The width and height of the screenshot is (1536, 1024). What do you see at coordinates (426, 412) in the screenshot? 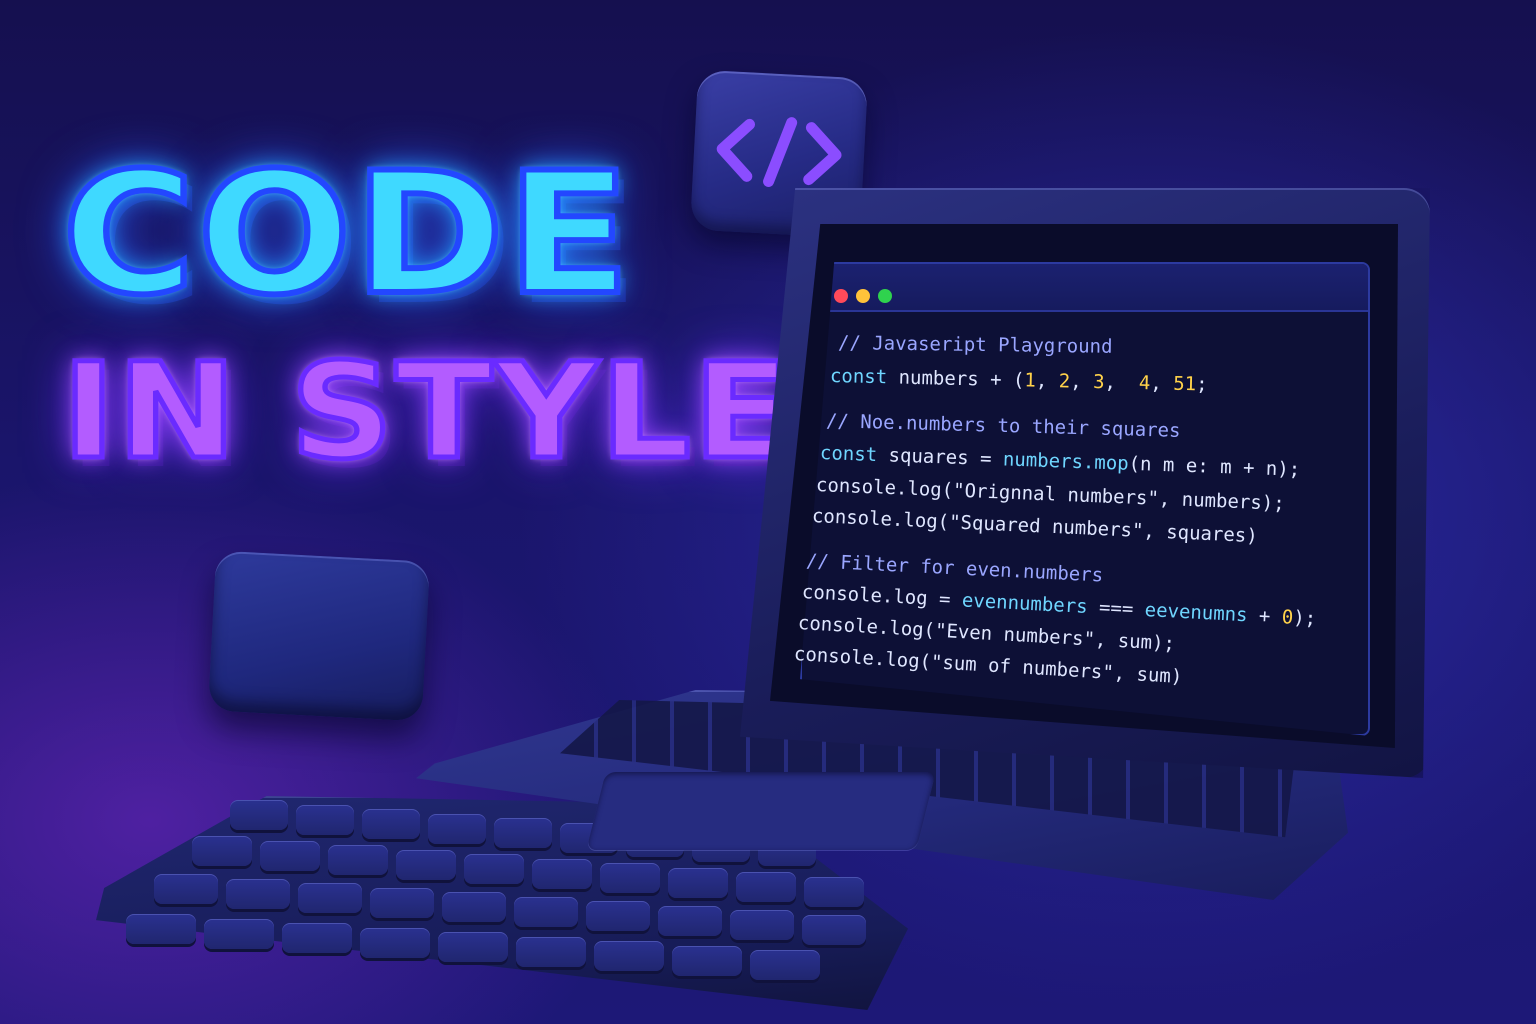
I see `headline-in-style: IN STYLE` at bounding box center [426, 412].